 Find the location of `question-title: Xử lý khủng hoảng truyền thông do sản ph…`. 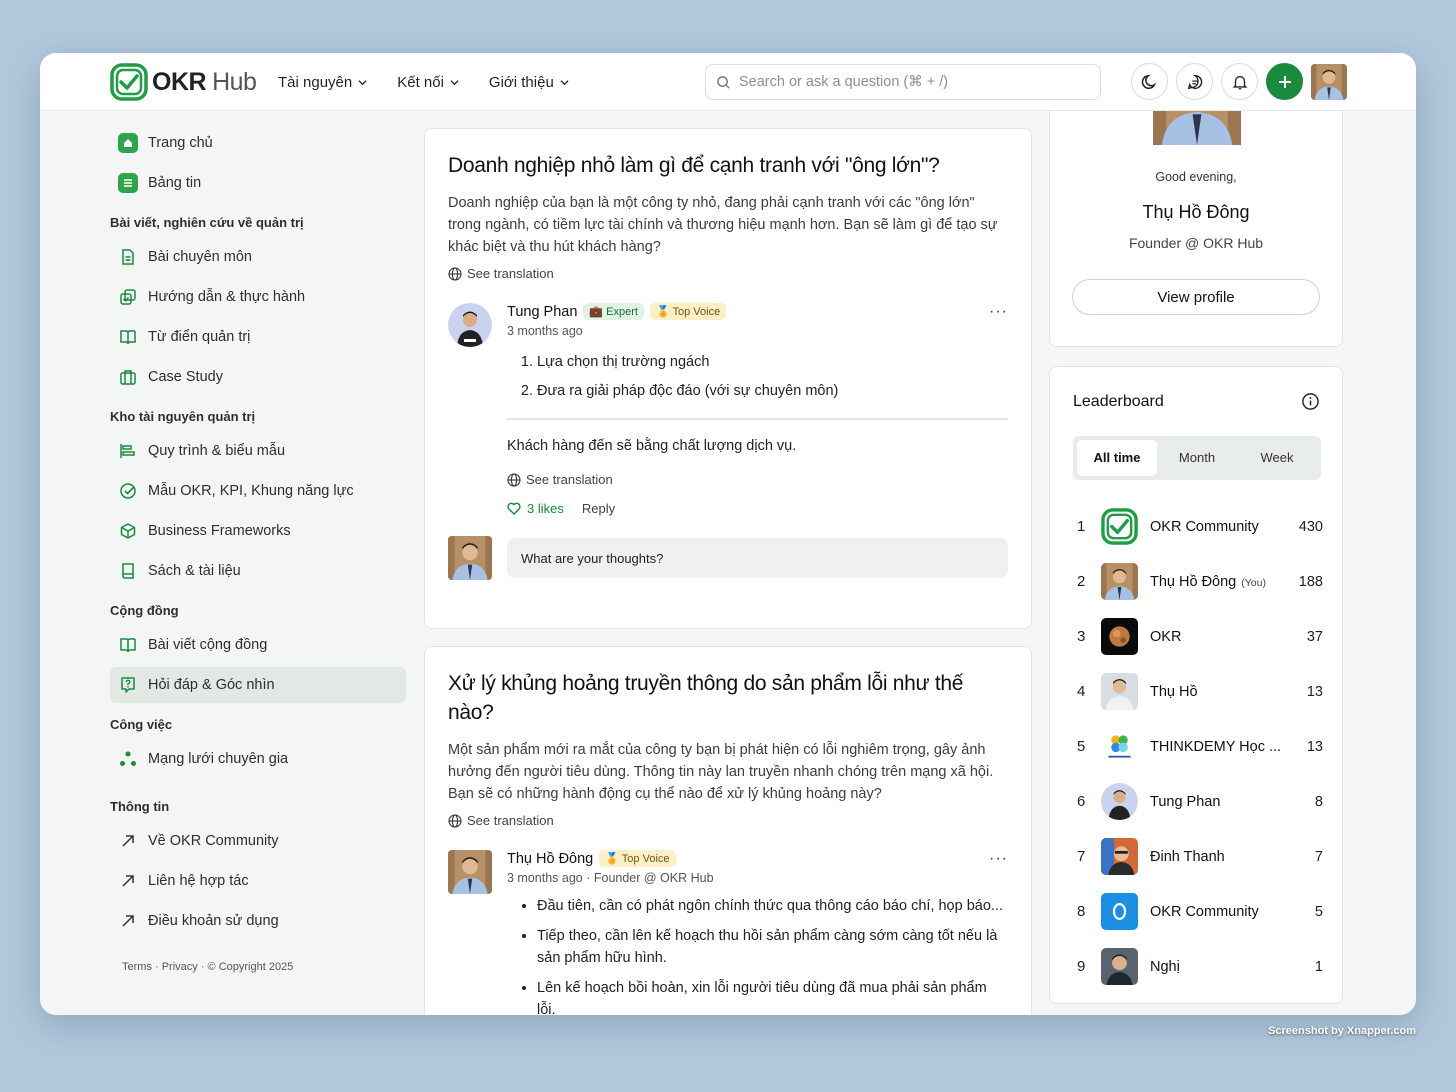

question-title: Xử lý khủng hoảng truyền thông do sản ph… is located at coordinates (723, 698).